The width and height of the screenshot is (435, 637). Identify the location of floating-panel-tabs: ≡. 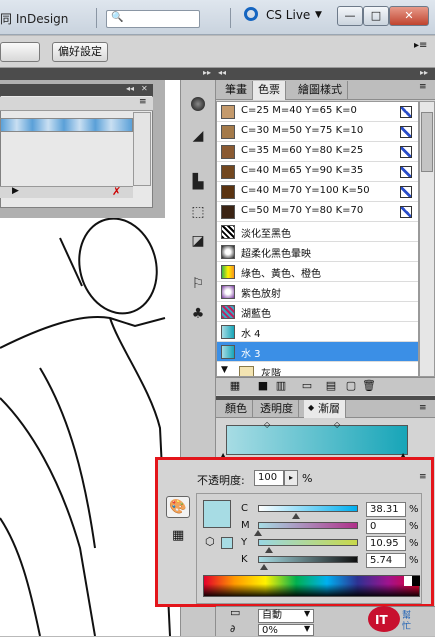
(76, 104).